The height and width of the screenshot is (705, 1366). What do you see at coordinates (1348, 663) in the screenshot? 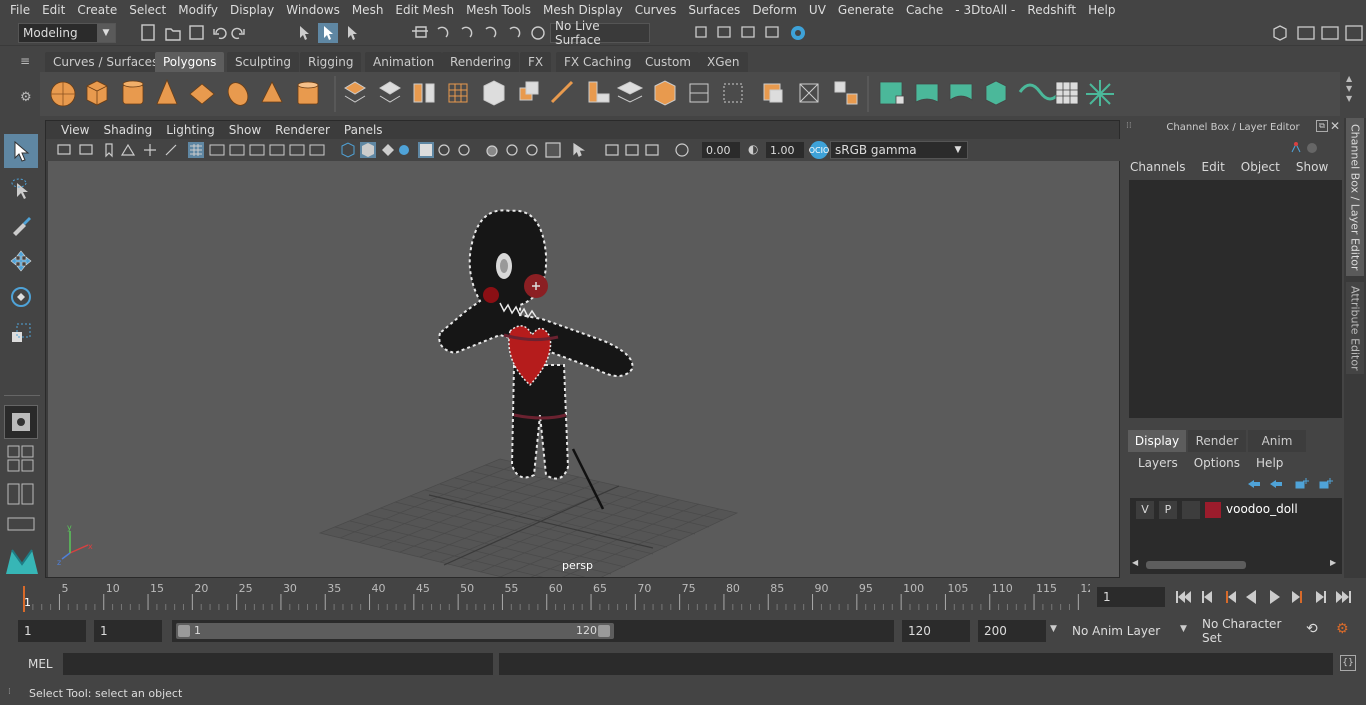
I see `script-editor-icon: {}` at bounding box center [1348, 663].